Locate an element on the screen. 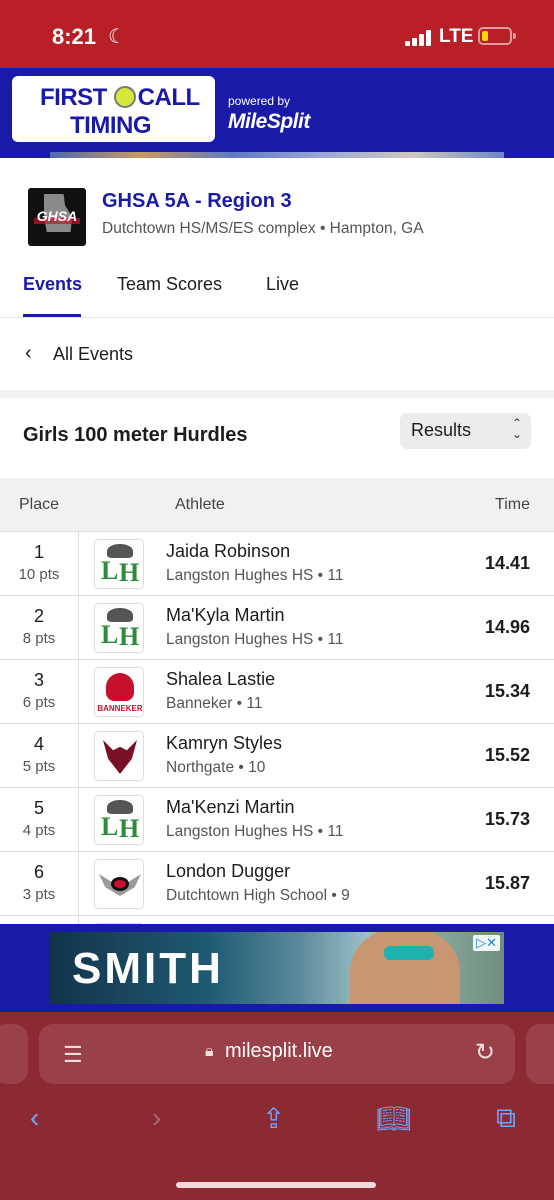 The height and width of the screenshot is (1200, 554). athlete-name: Jaida Robinson is located at coordinates (228, 551).